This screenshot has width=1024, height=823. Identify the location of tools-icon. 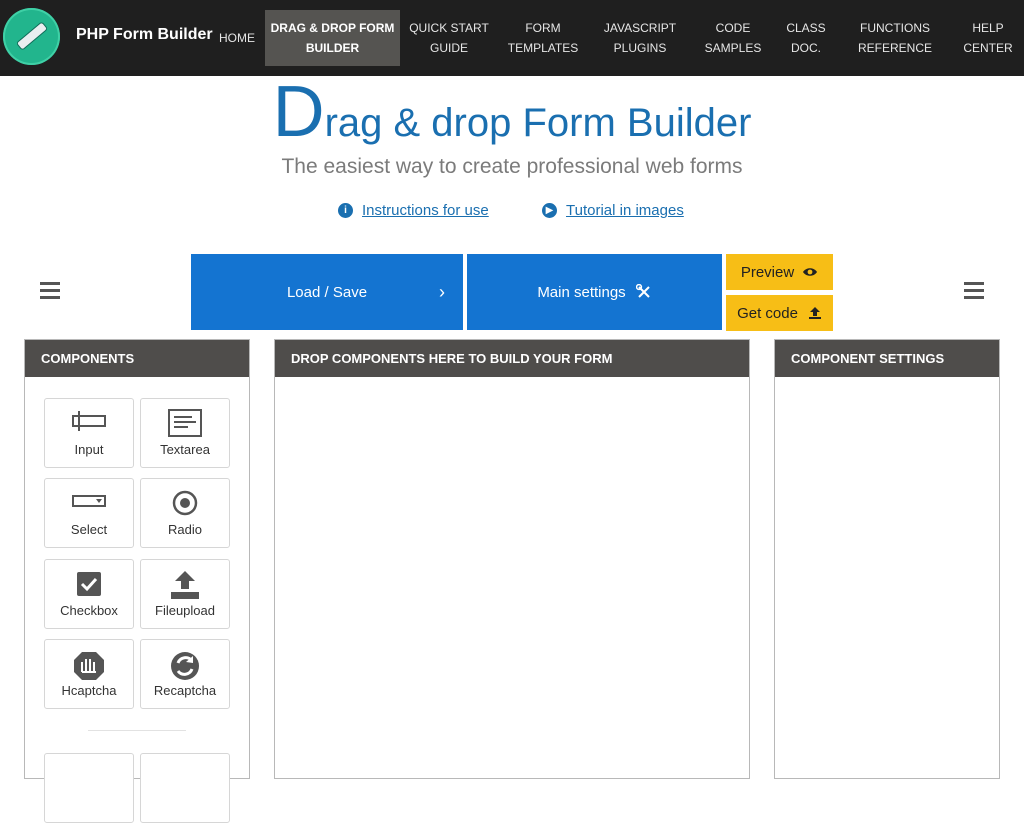
(642, 291).